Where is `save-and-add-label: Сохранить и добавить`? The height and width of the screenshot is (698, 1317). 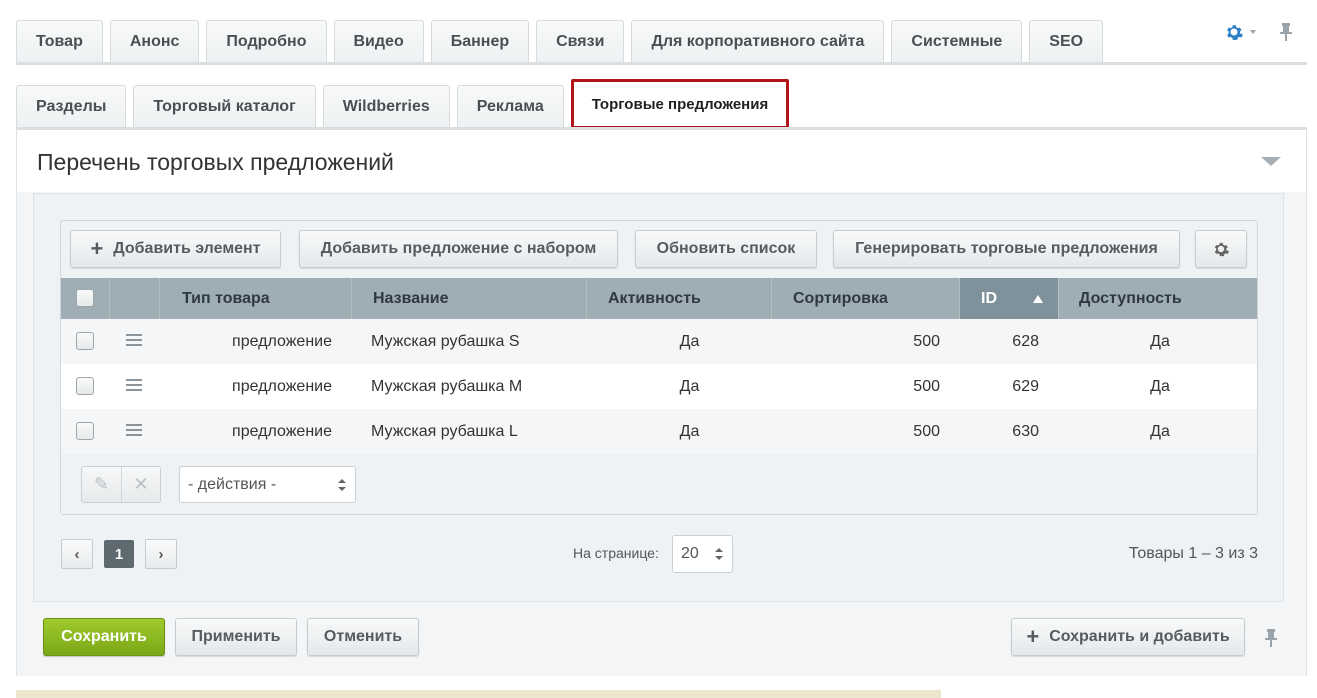
save-and-add-label: Сохранить и добавить is located at coordinates (1139, 636).